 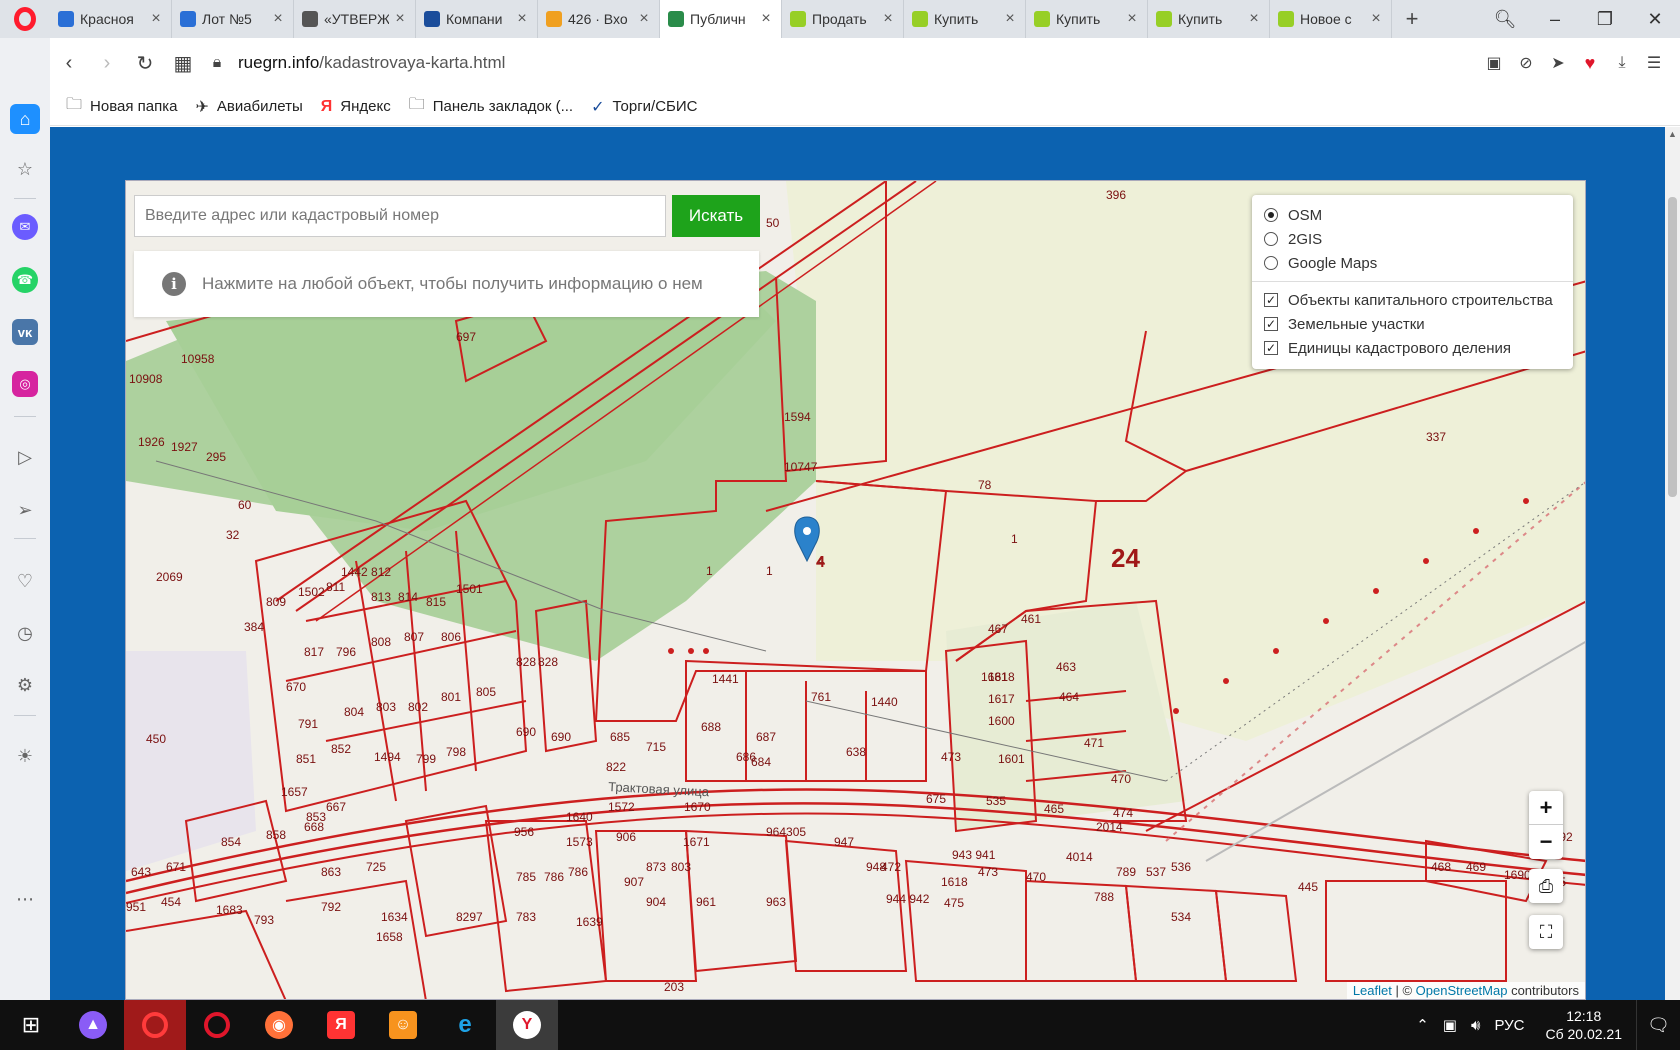 What do you see at coordinates (248, 107) in the screenshot?
I see `bookmark-item: ✈ Авиабилеты` at bounding box center [248, 107].